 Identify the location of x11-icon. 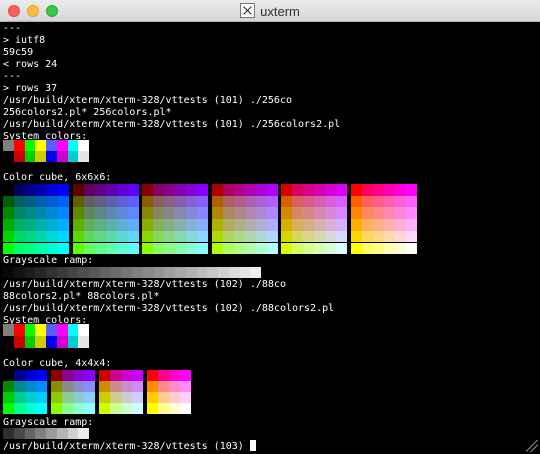
(248, 10).